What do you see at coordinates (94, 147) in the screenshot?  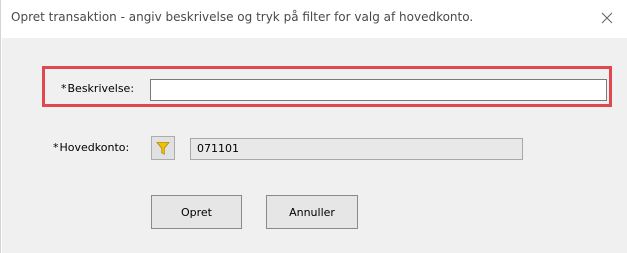 I see `hovedkonto-label-text: Hovedkonto:` at bounding box center [94, 147].